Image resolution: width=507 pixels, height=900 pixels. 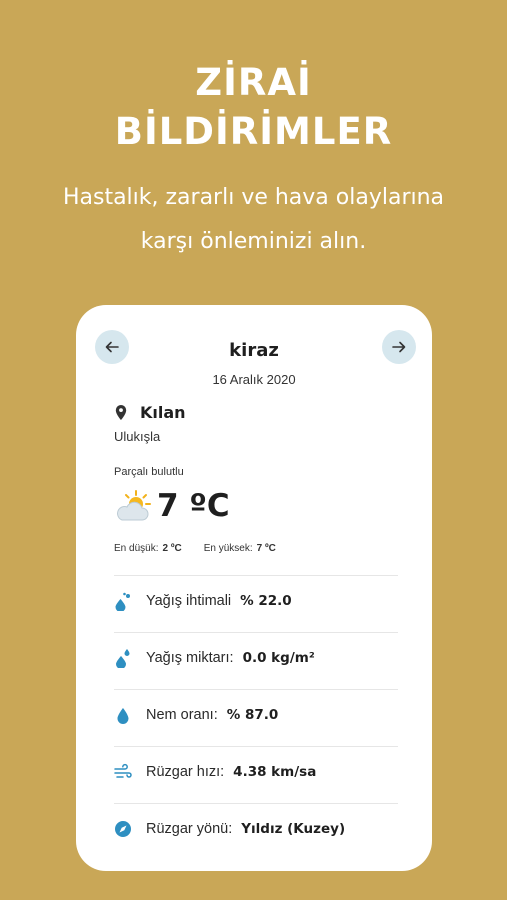 I want to click on max-temp: En yüksek: 7 ºC, so click(x=240, y=548).